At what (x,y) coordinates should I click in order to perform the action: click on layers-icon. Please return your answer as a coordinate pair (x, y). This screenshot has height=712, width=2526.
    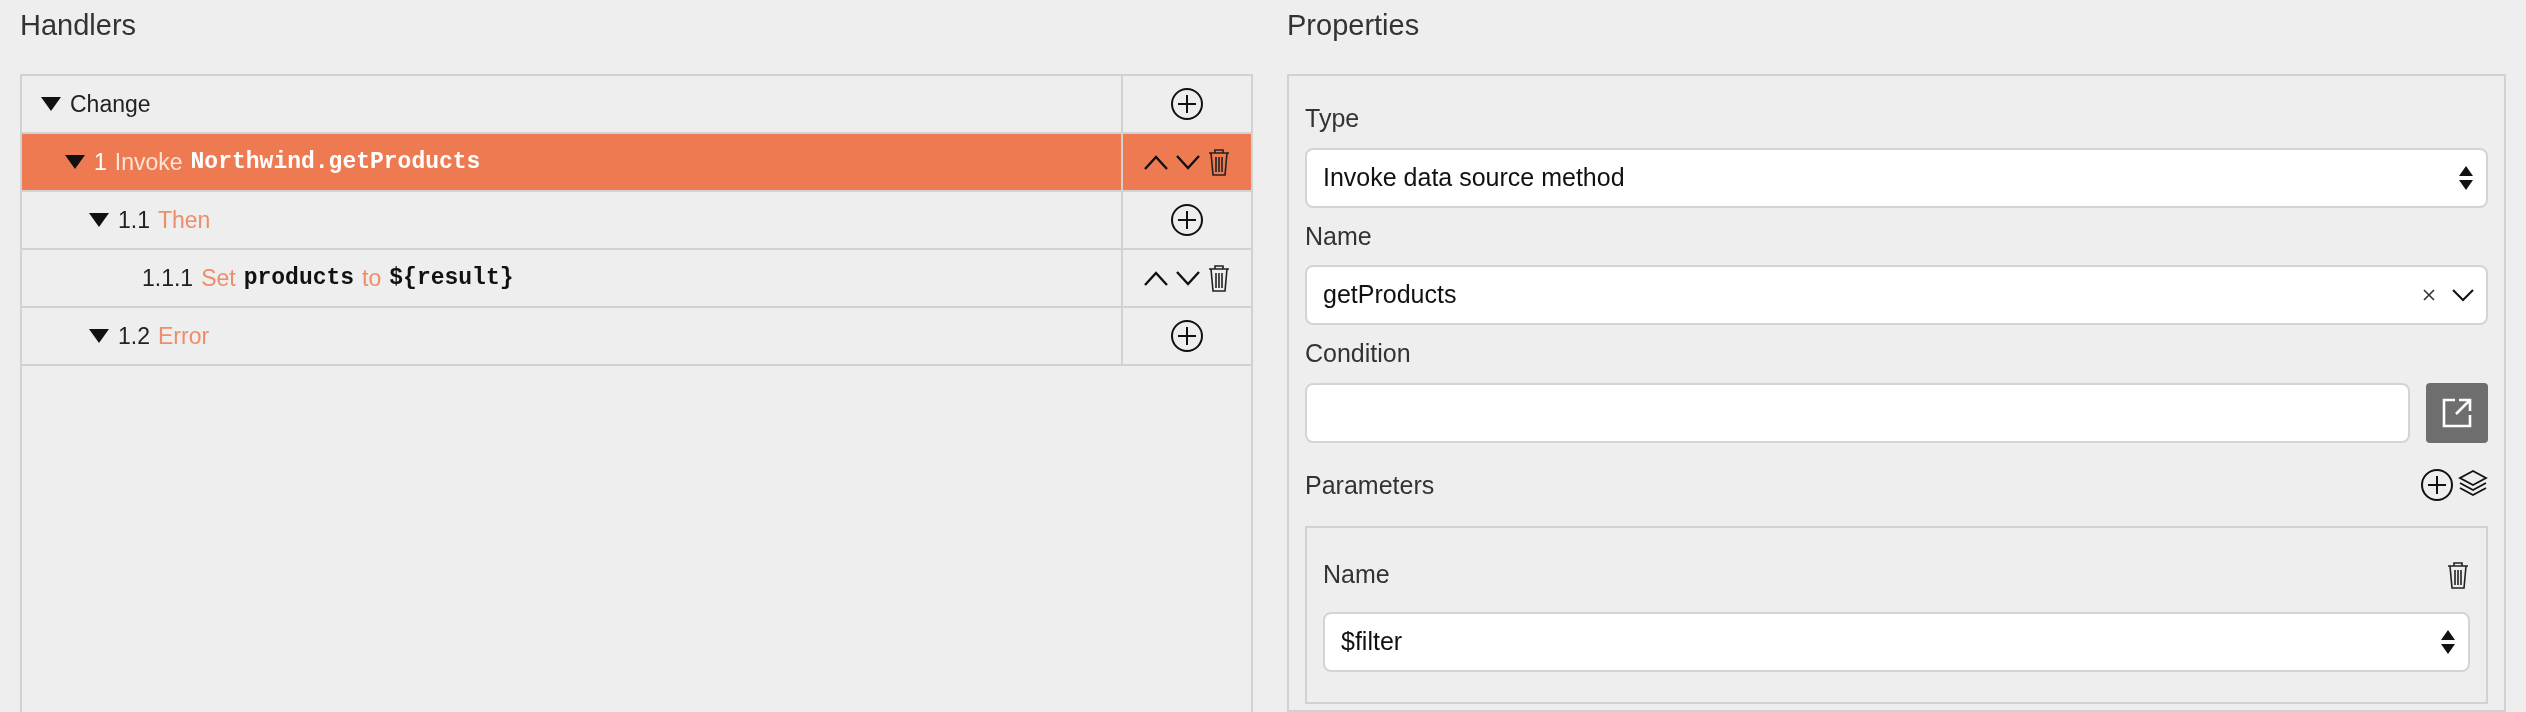
    Looking at the image, I should click on (2473, 483).